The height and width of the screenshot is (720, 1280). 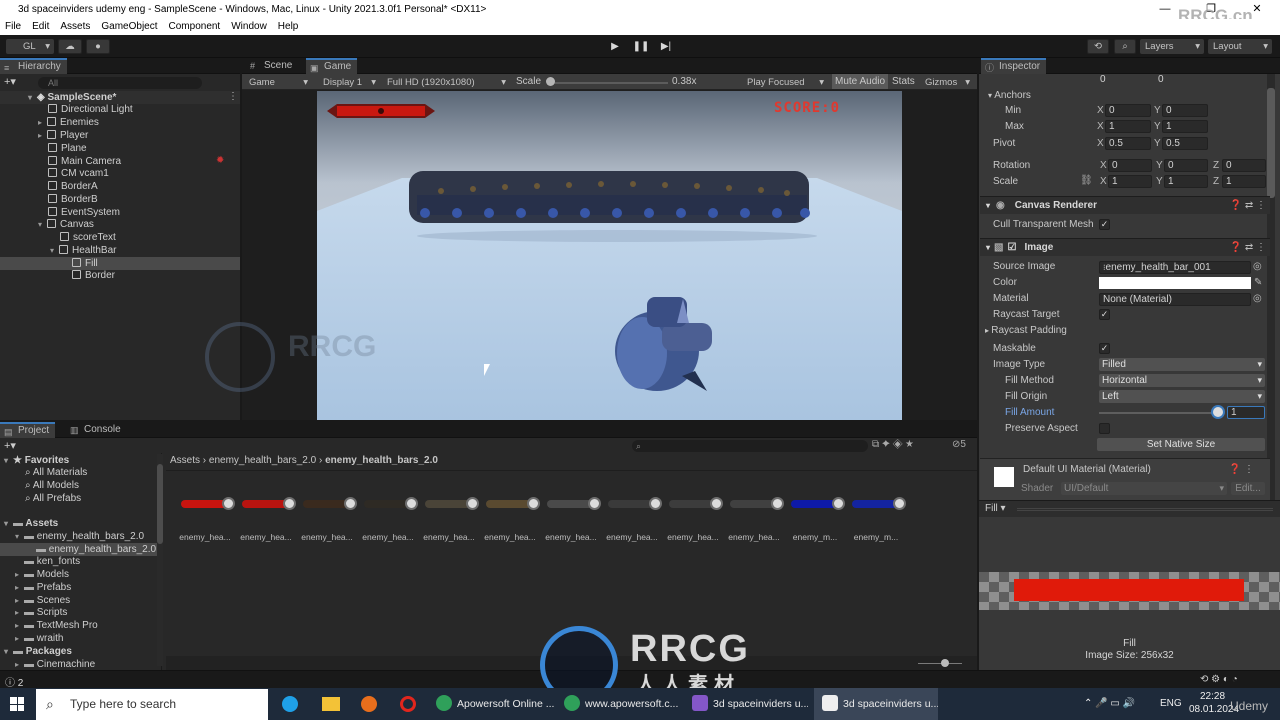 I want to click on tab-scene: # Scene, so click(x=272, y=66).